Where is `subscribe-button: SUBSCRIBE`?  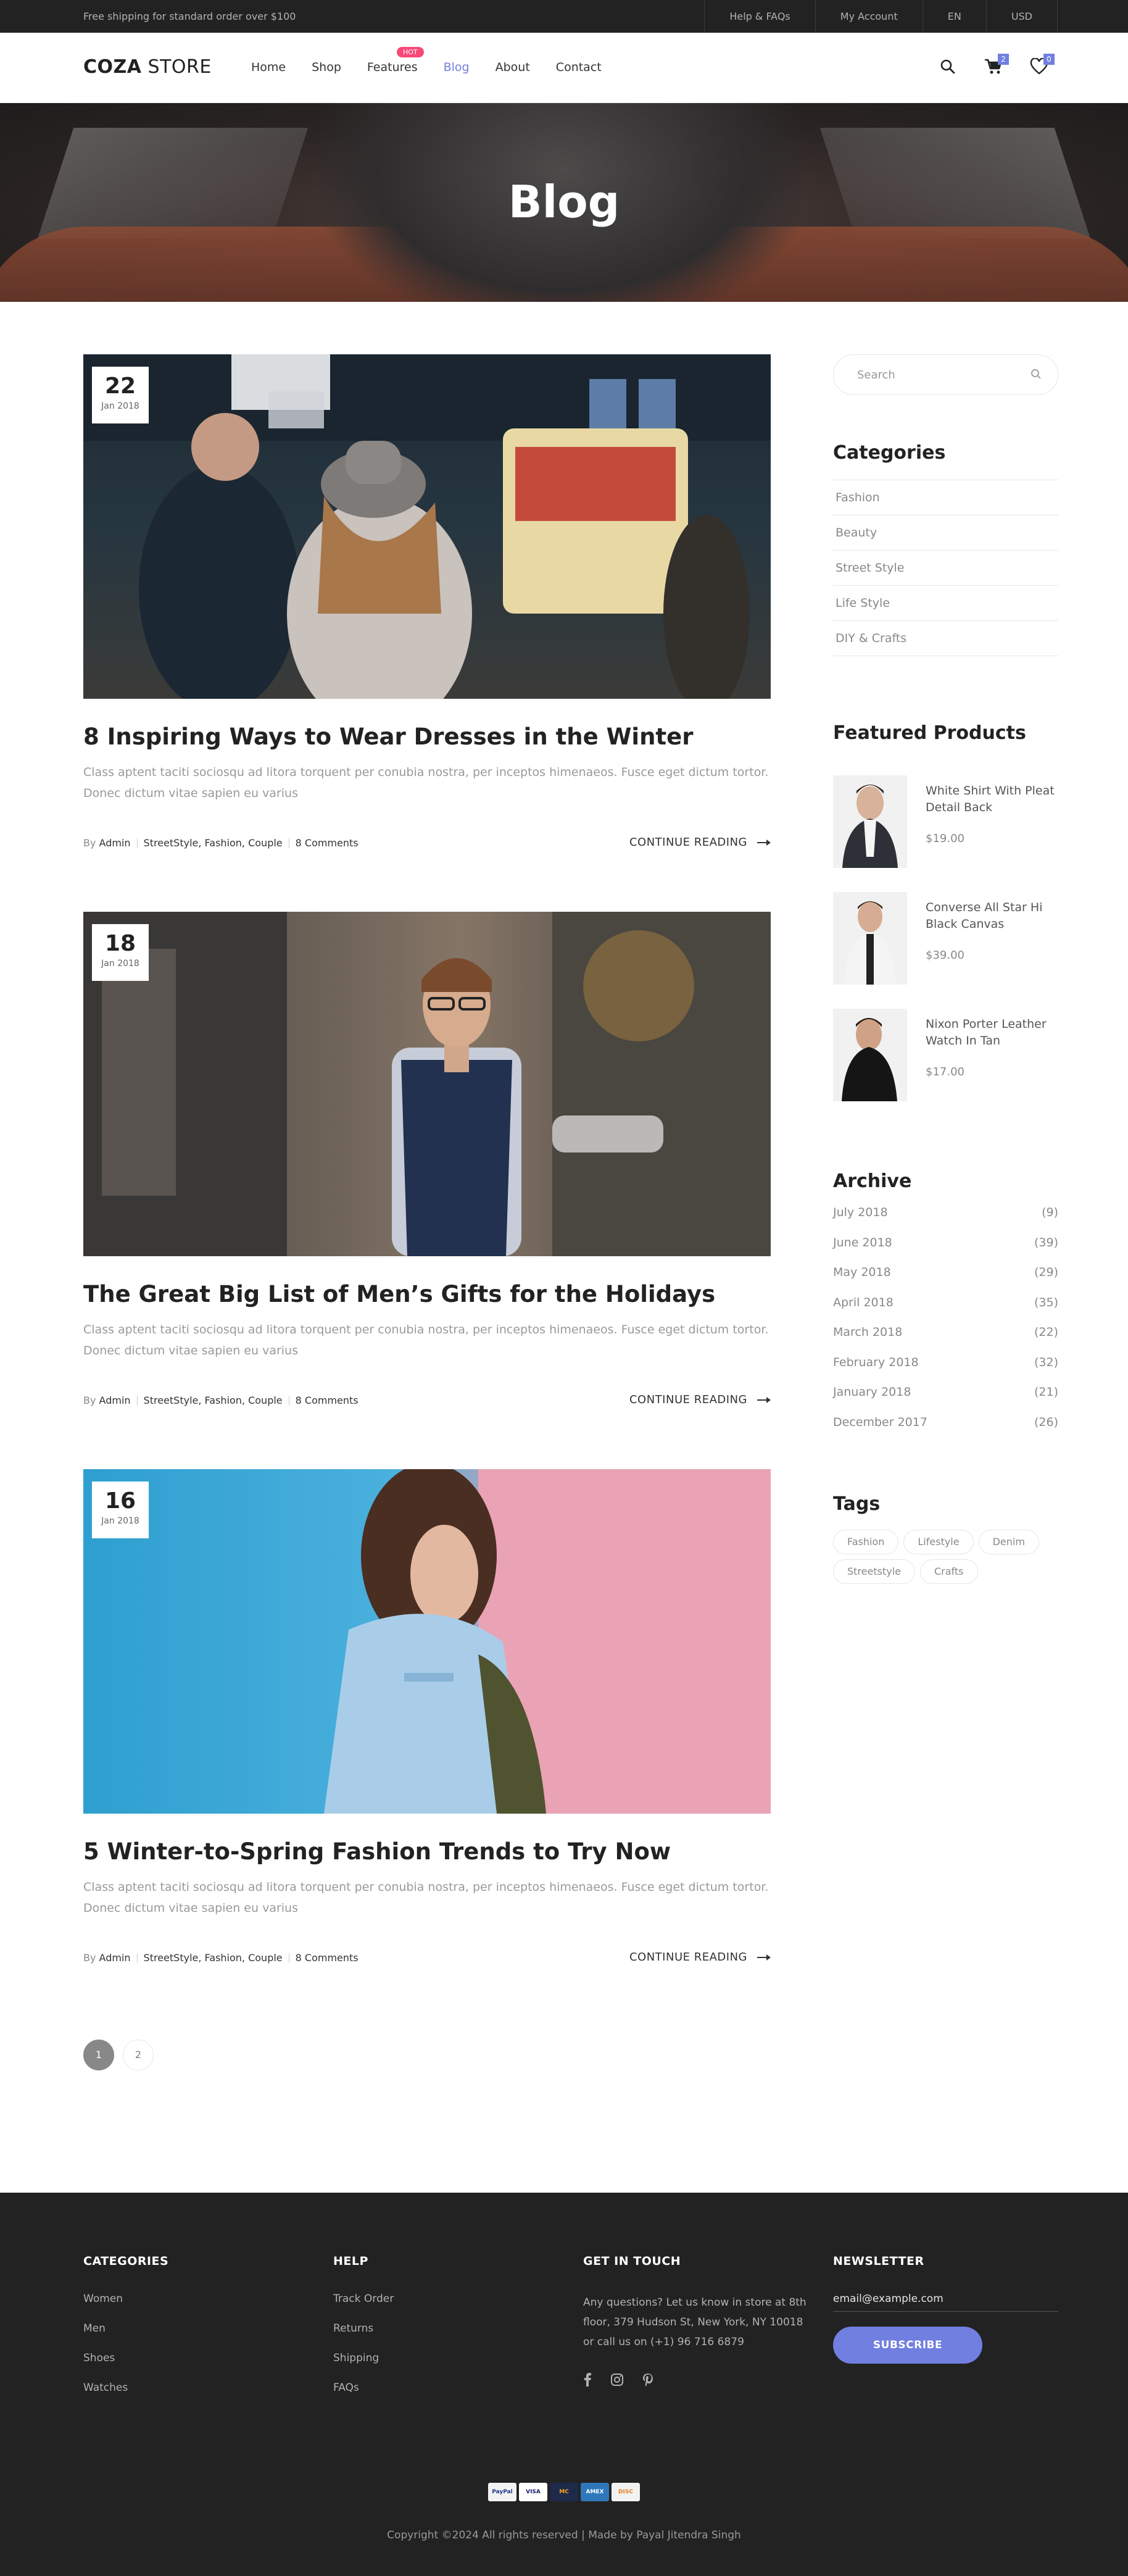 subscribe-button: SUBSCRIBE is located at coordinates (907, 2345).